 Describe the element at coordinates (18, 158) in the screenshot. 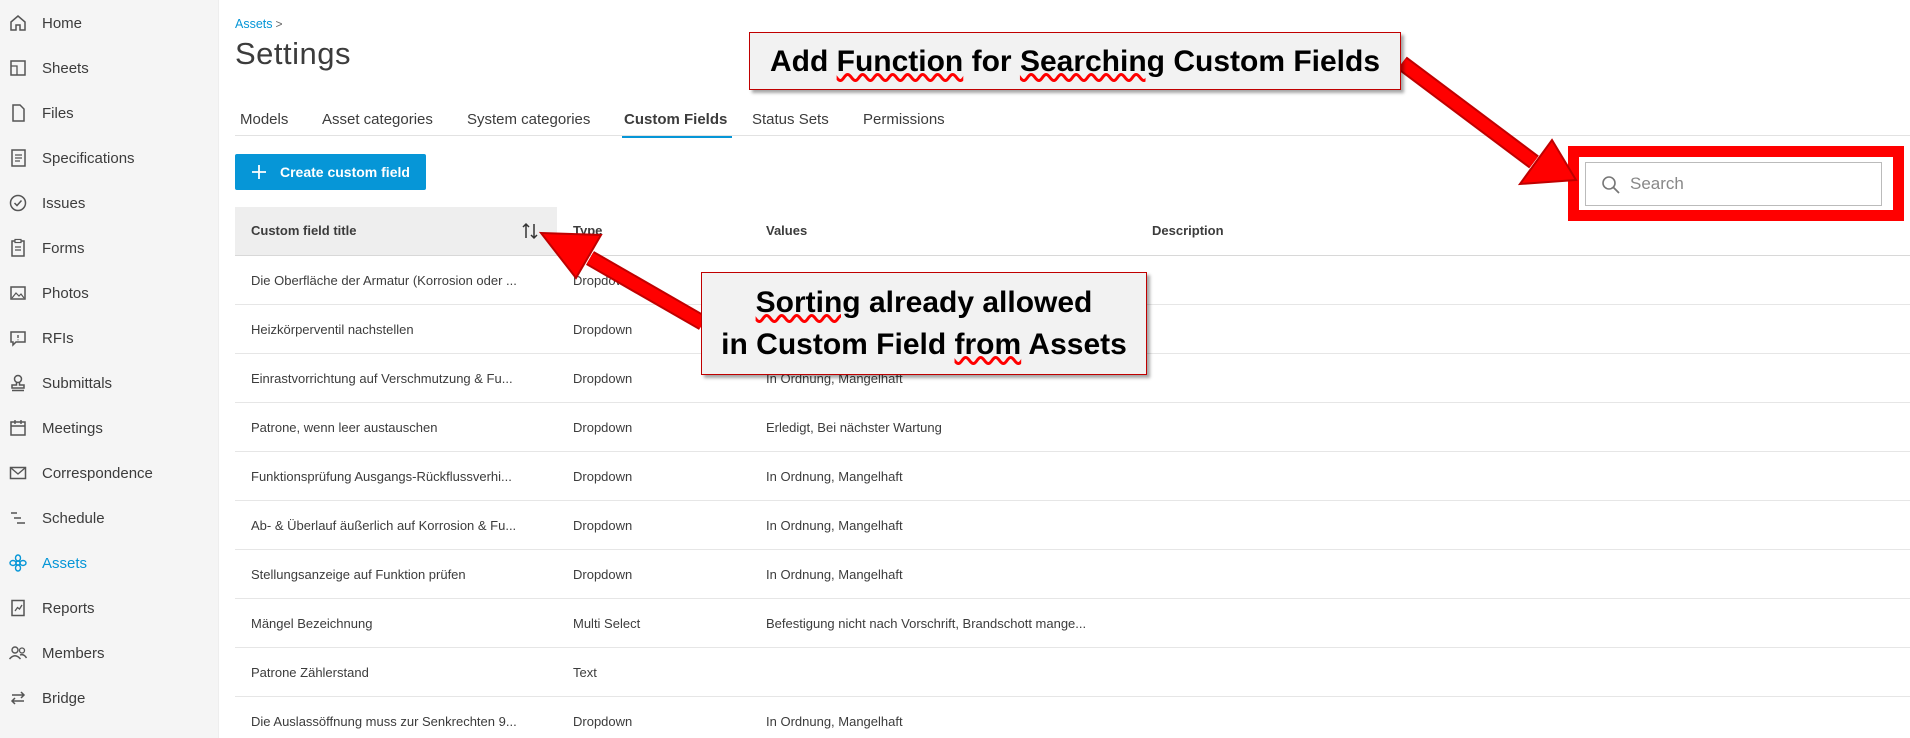

I see `specifications-icon` at that location.